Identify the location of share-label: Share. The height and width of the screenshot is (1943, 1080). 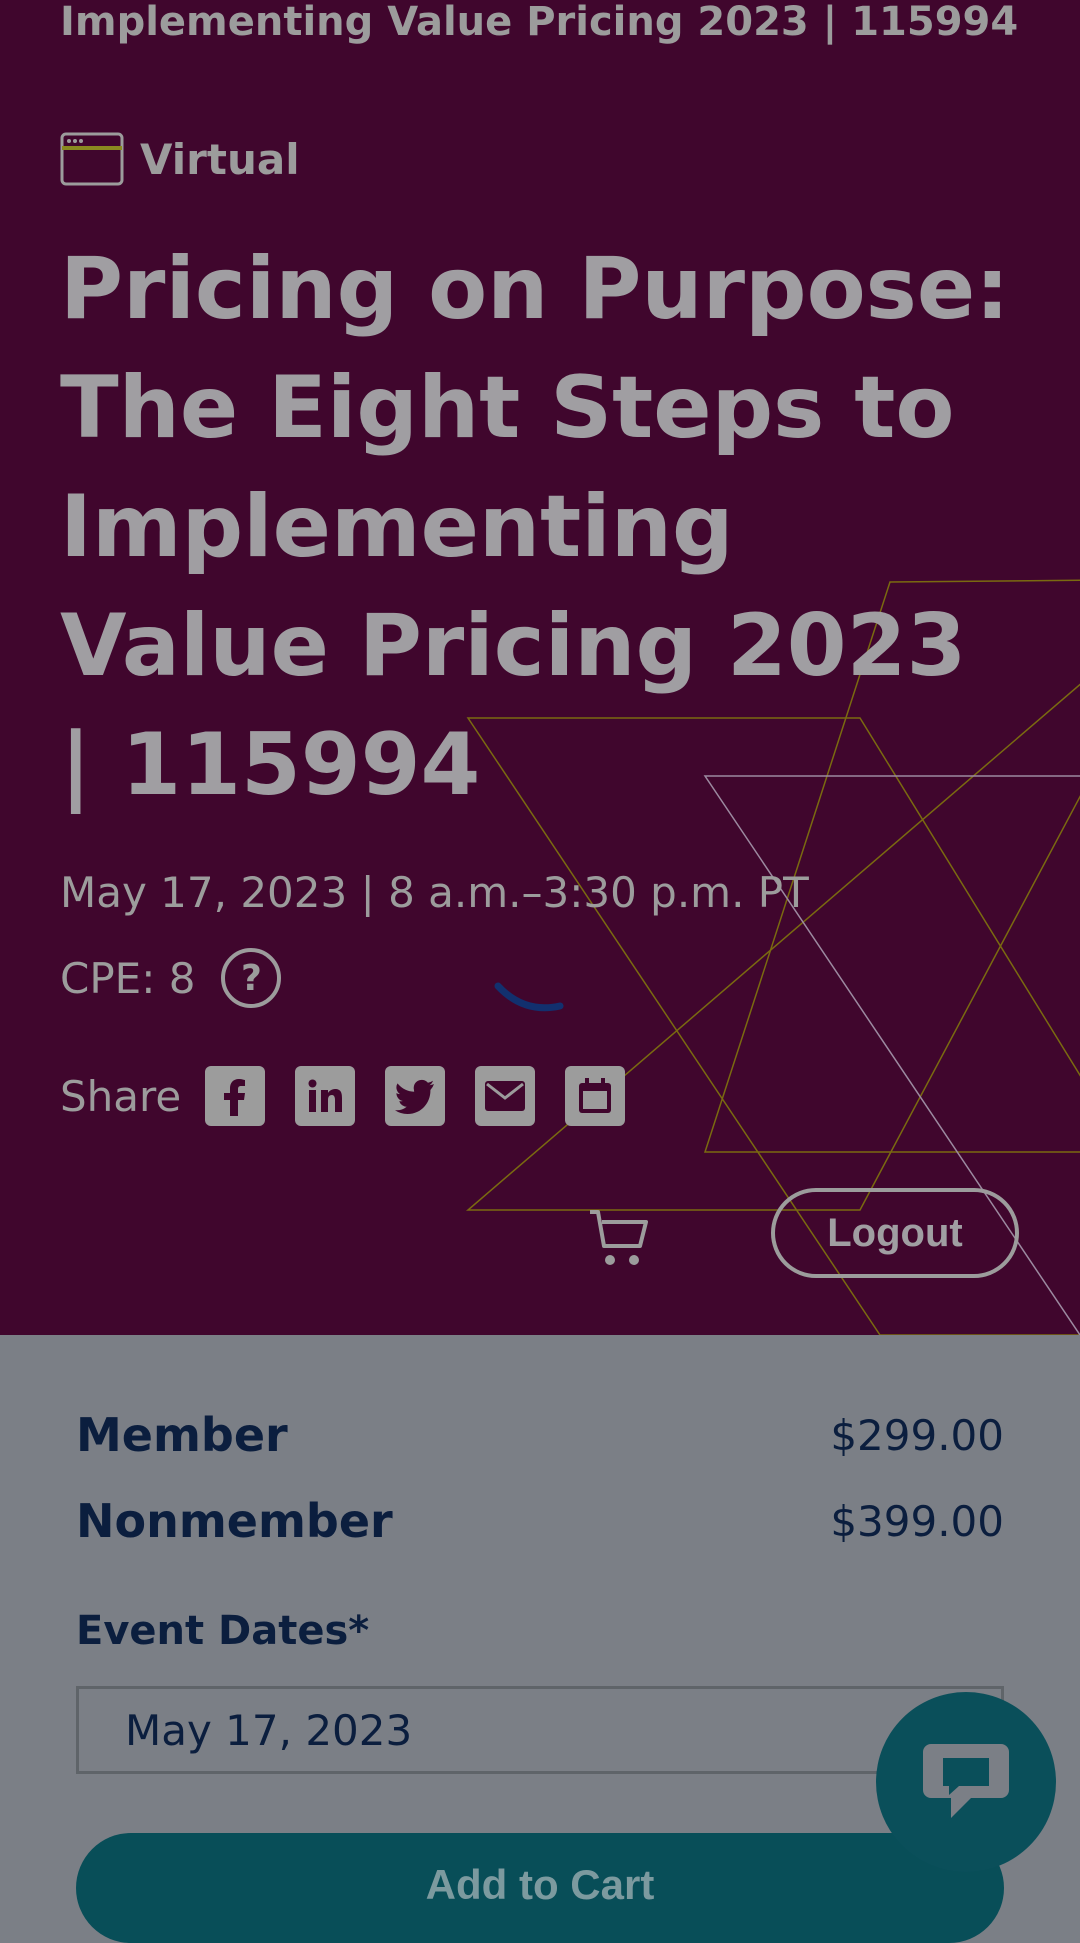
(121, 1096).